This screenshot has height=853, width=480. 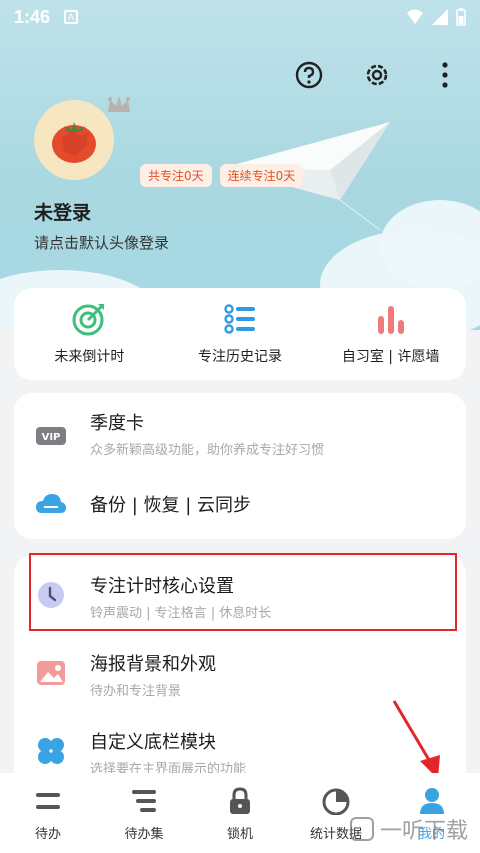 I want to click on watermark: 一听下载, so click(x=408, y=829).